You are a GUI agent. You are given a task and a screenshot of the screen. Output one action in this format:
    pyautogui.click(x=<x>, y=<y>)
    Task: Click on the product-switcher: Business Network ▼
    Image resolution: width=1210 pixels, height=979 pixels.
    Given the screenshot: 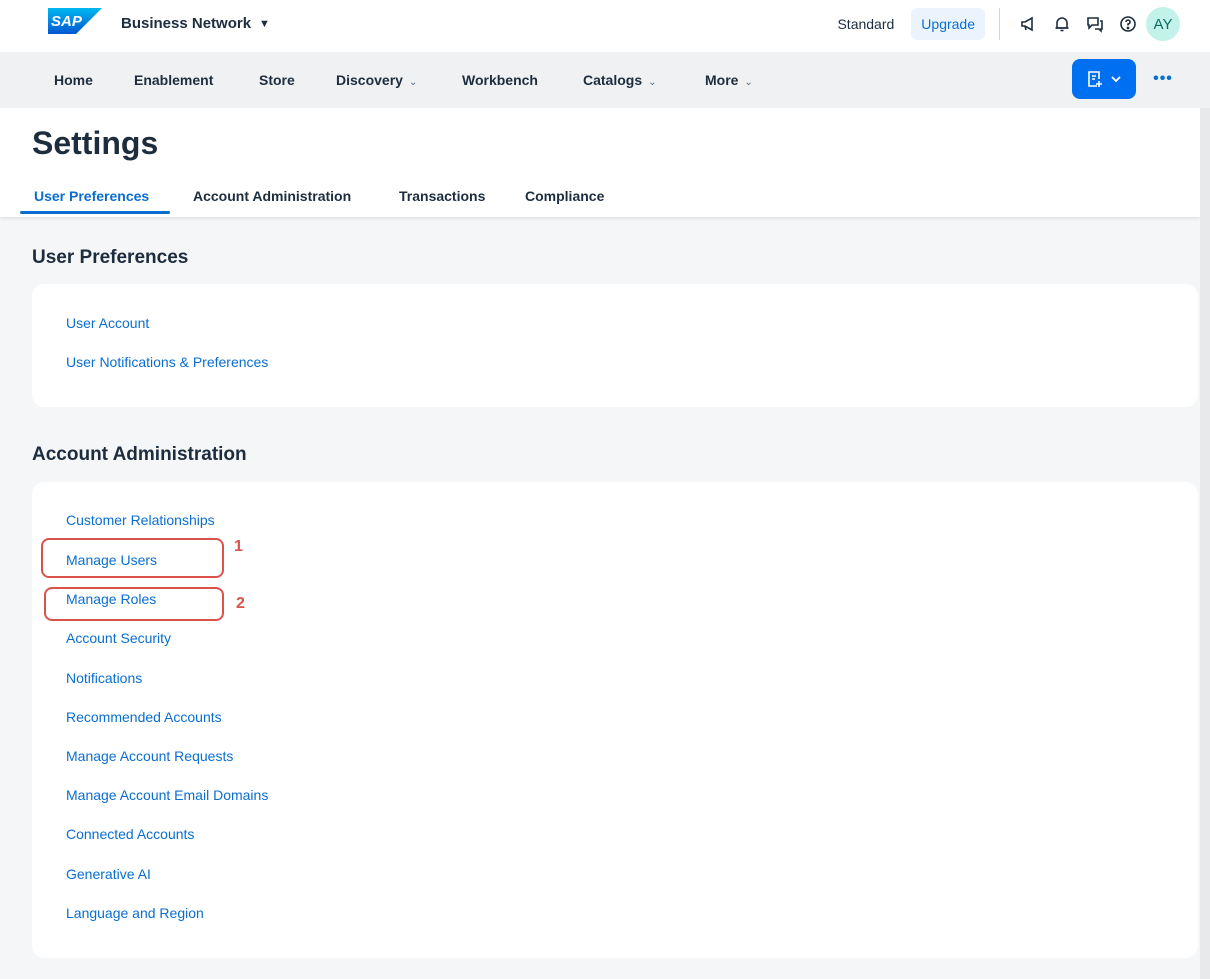 What is the action you would take?
    pyautogui.click(x=195, y=23)
    